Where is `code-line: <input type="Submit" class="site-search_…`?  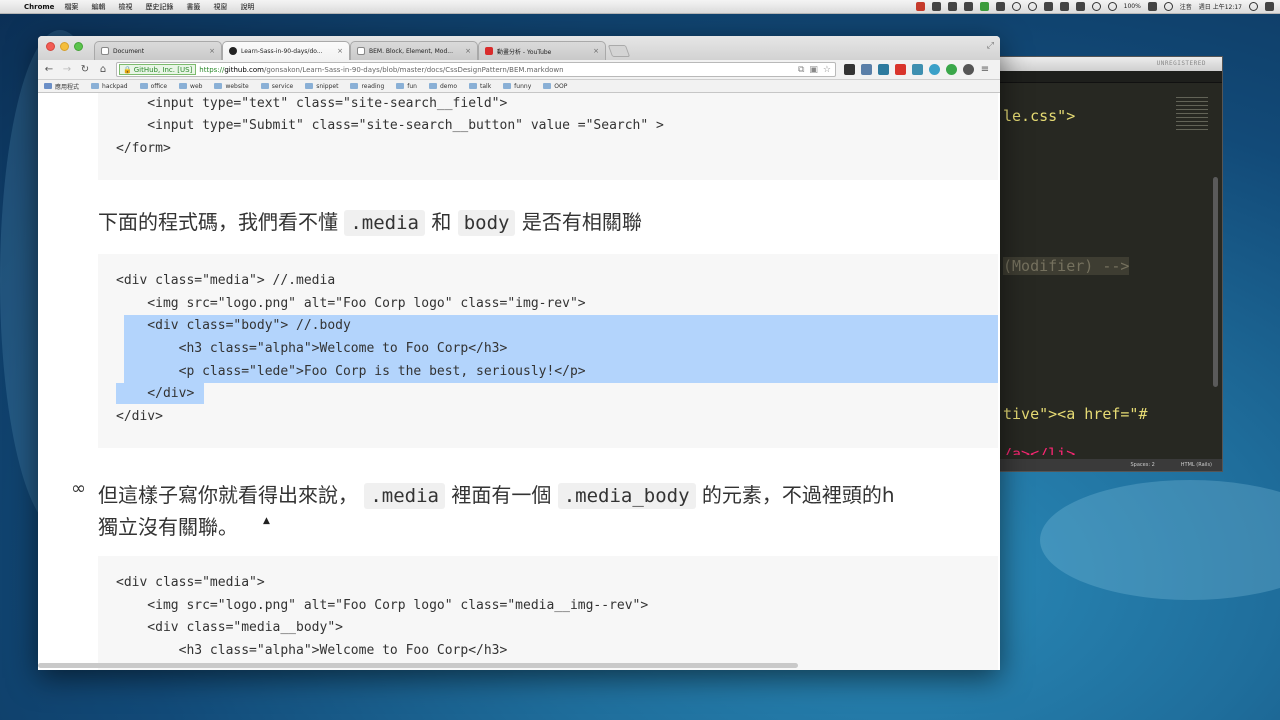 code-line: <input type="Submit" class="site-search_… is located at coordinates (390, 125).